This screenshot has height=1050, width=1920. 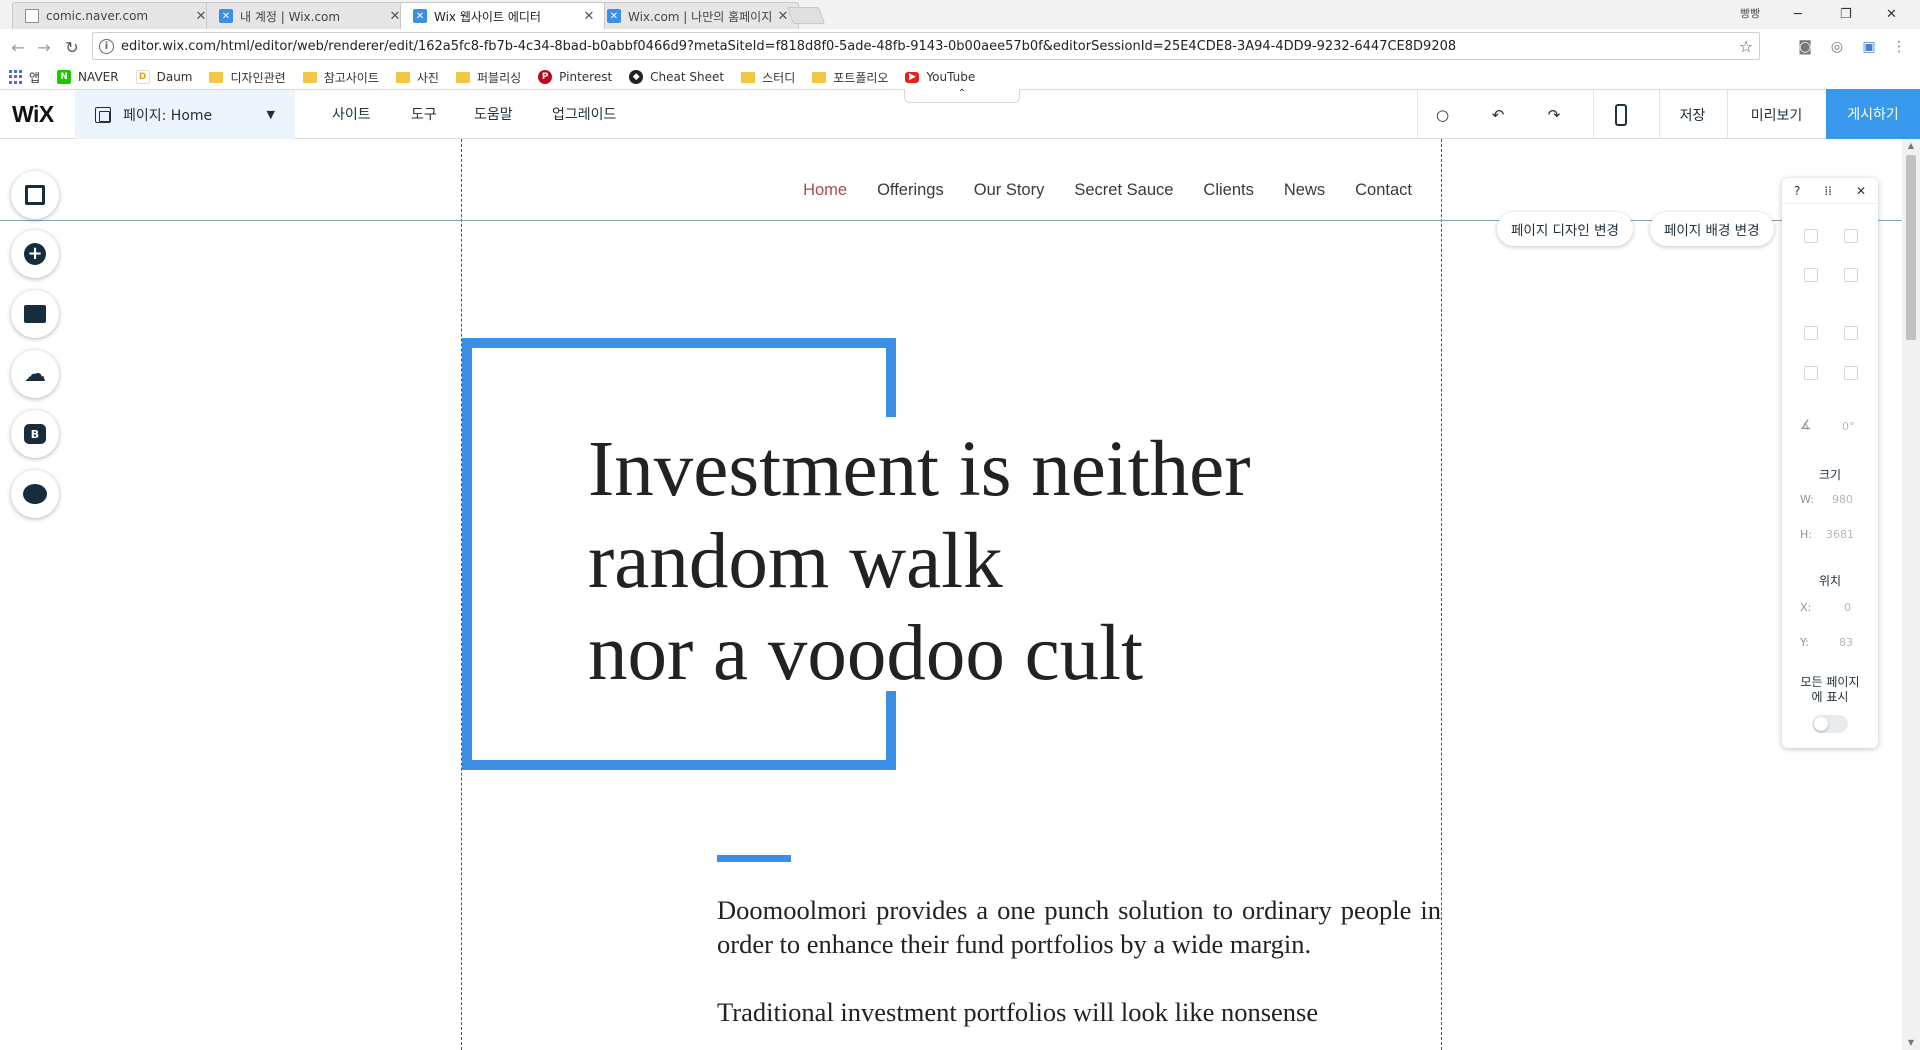 I want to click on back-icon: ←, so click(x=18, y=47).